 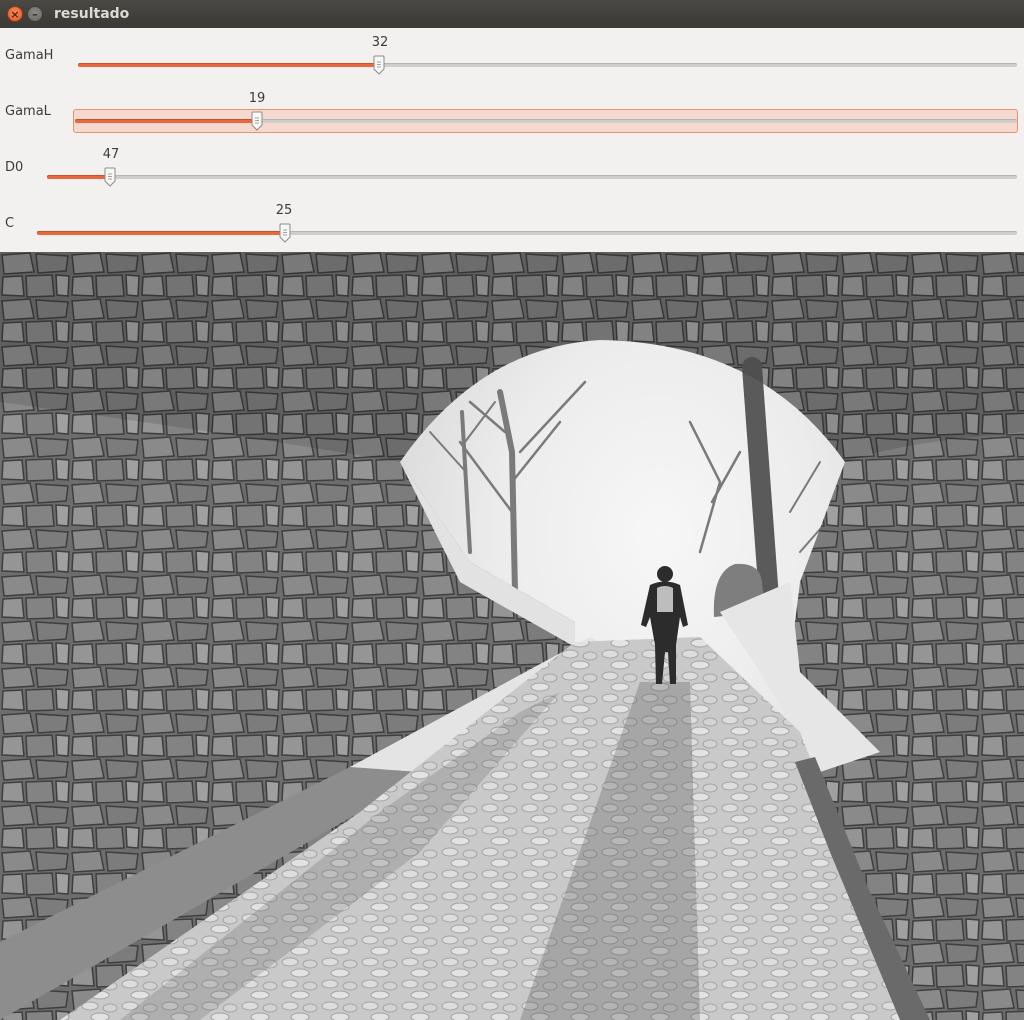 I want to click on slider-row-gamah: GamaH 32, so click(x=512, y=56).